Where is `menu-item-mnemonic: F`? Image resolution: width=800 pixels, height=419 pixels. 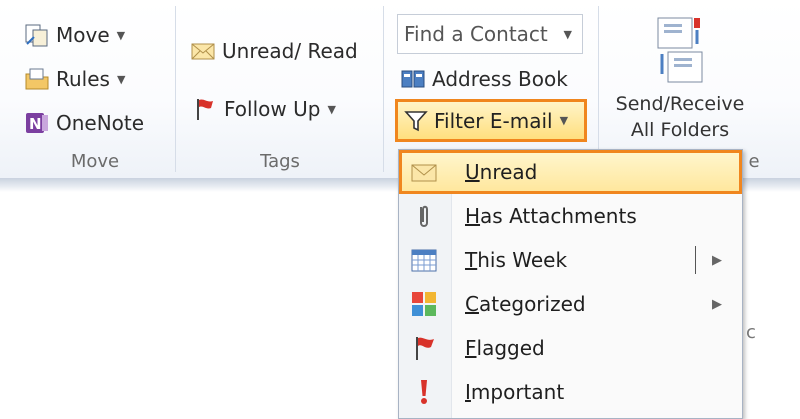 menu-item-mnemonic: F is located at coordinates (471, 348).